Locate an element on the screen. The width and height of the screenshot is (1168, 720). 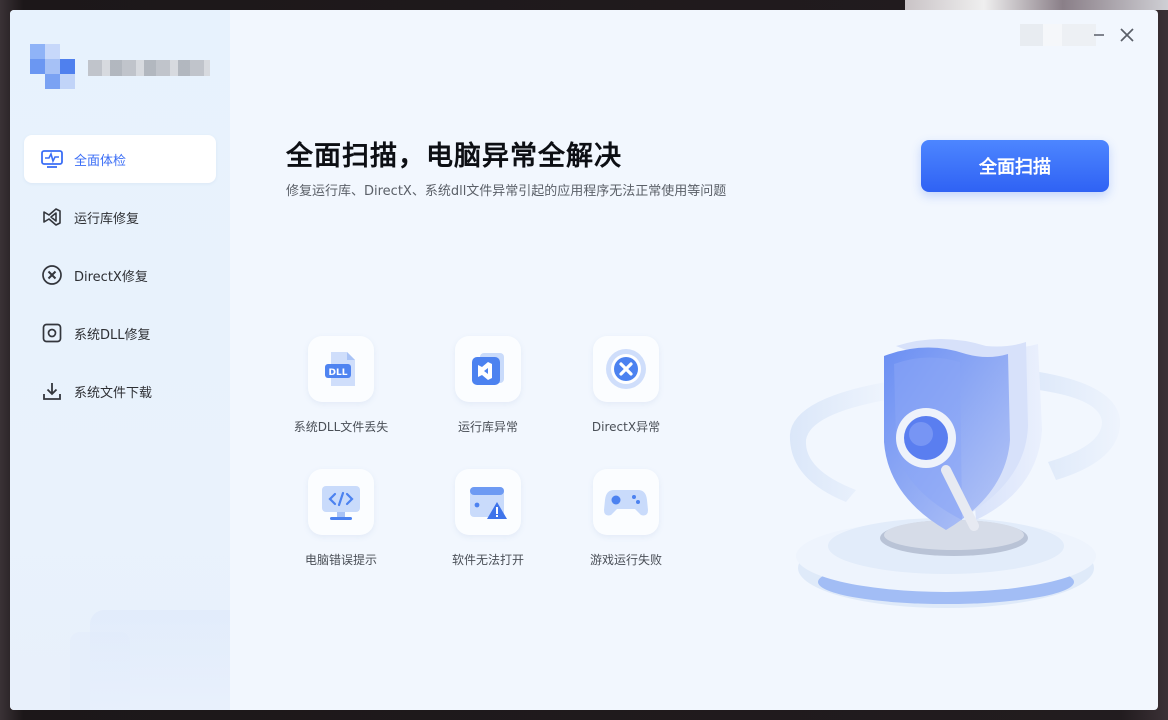
runtime-icon is located at coordinates (488, 369).